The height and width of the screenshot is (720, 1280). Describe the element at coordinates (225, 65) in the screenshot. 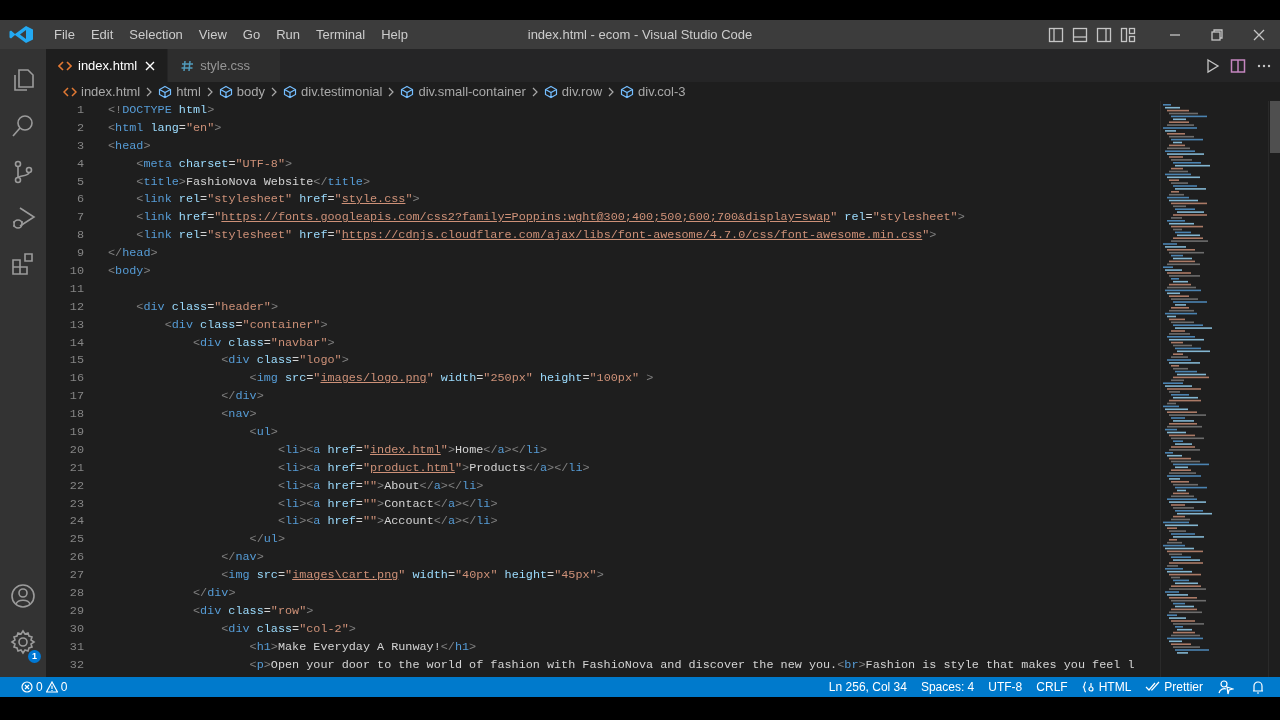

I see `editor-tab: style.css` at that location.